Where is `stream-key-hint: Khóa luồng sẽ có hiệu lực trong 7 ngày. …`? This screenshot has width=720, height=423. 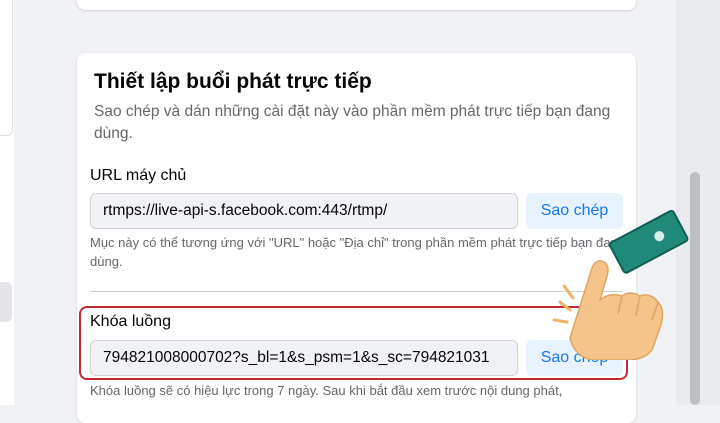 stream-key-hint: Khóa luồng sẽ có hiệu lực trong 7 ngày. … is located at coordinates (326, 390).